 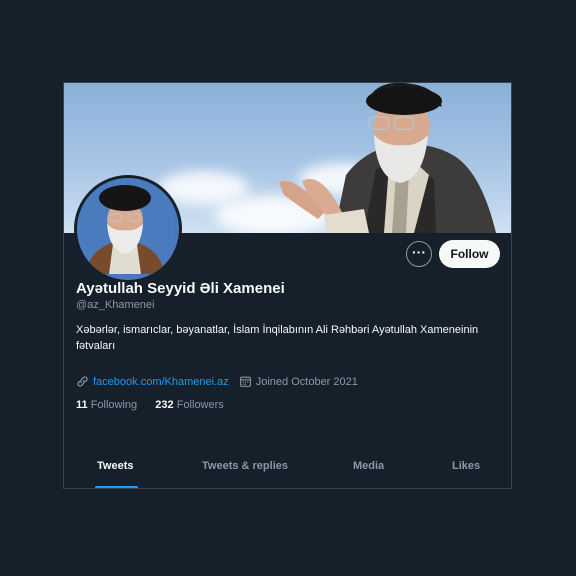 What do you see at coordinates (115, 305) in the screenshot?
I see `profile-handle: @az_Khamenei` at bounding box center [115, 305].